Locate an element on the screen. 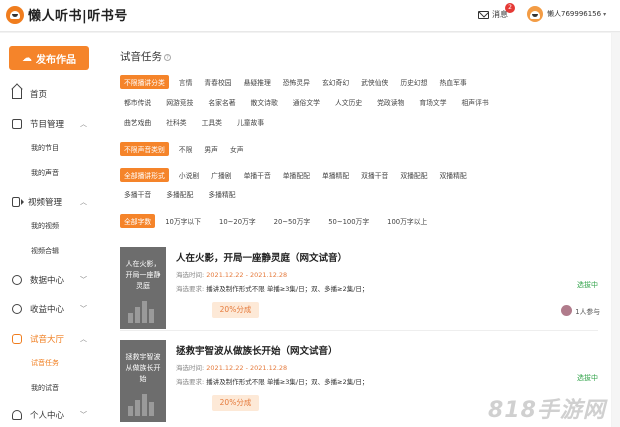  filter-genre: 党政读物 is located at coordinates (390, 102).